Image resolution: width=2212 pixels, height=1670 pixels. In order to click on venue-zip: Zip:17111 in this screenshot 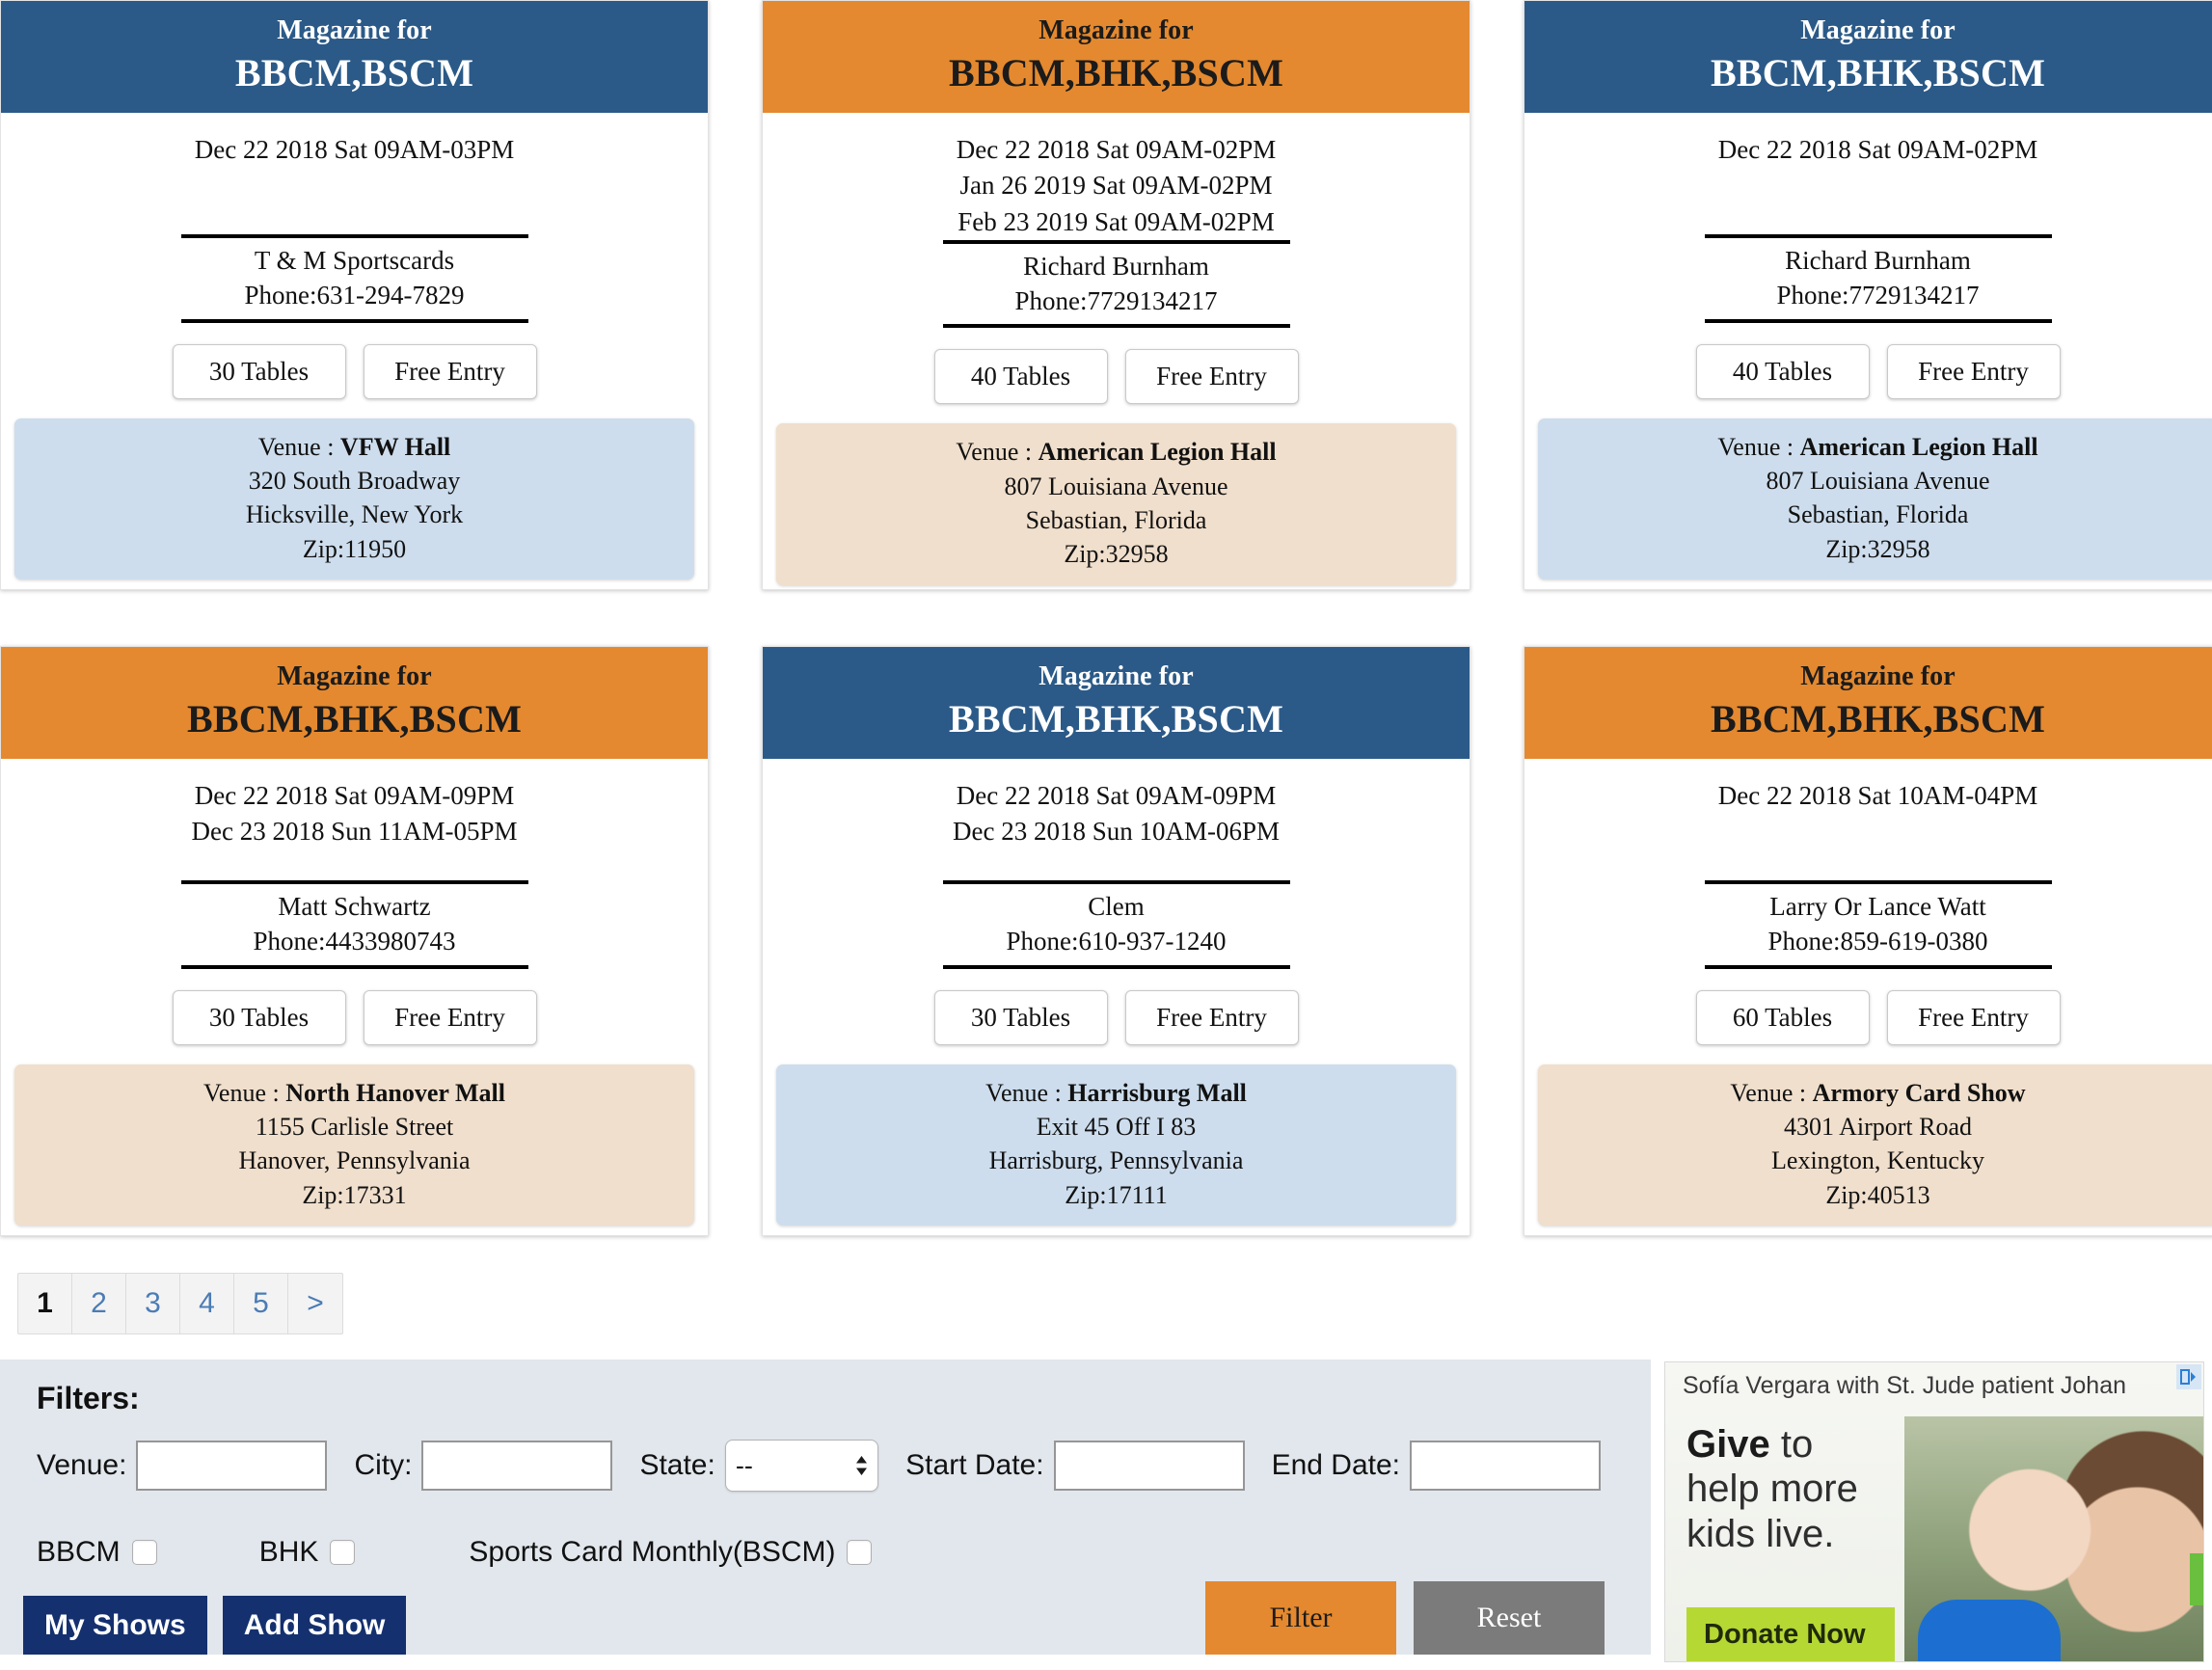, I will do `click(1116, 1195)`.